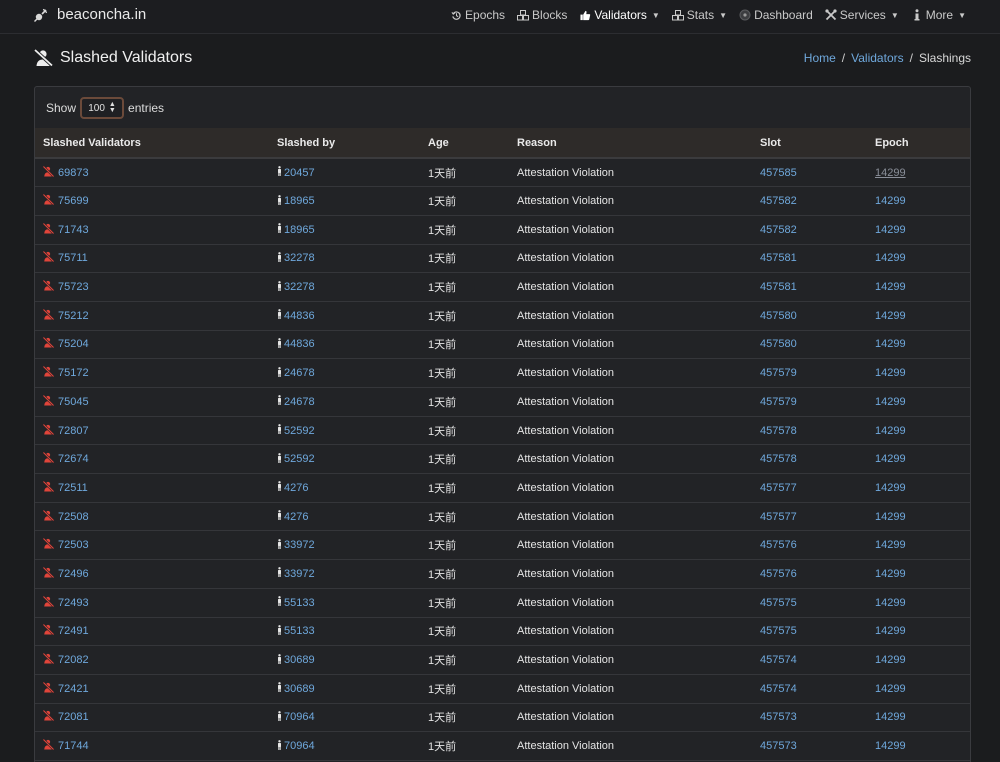  Describe the element at coordinates (73, 201) in the screenshot. I see `validator-link: 75699` at that location.